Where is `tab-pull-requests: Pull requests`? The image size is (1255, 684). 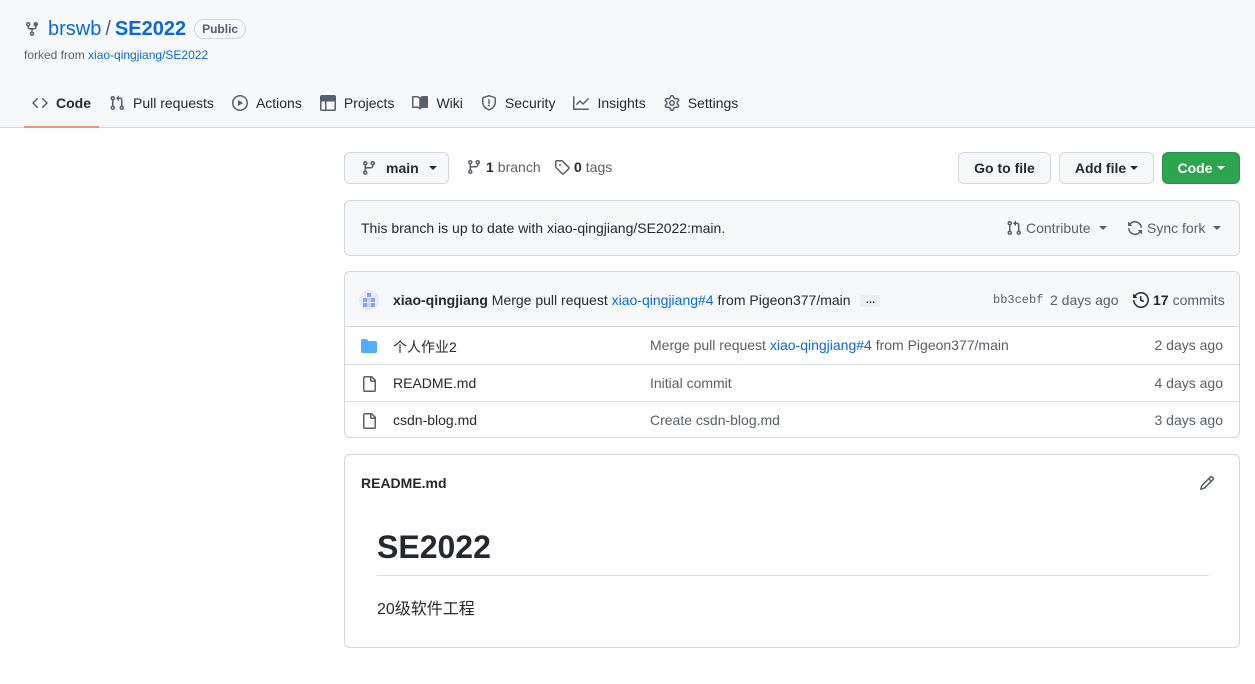 tab-pull-requests: Pull requests is located at coordinates (161, 107).